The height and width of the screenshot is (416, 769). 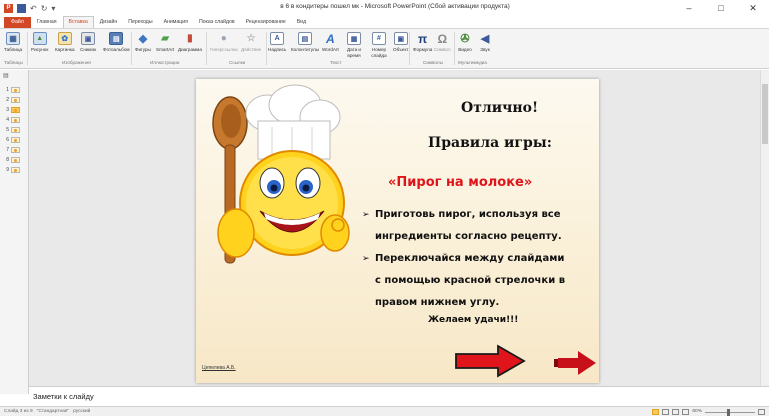 I want to click on game-name: «Пирог на молоке», so click(x=460, y=182).